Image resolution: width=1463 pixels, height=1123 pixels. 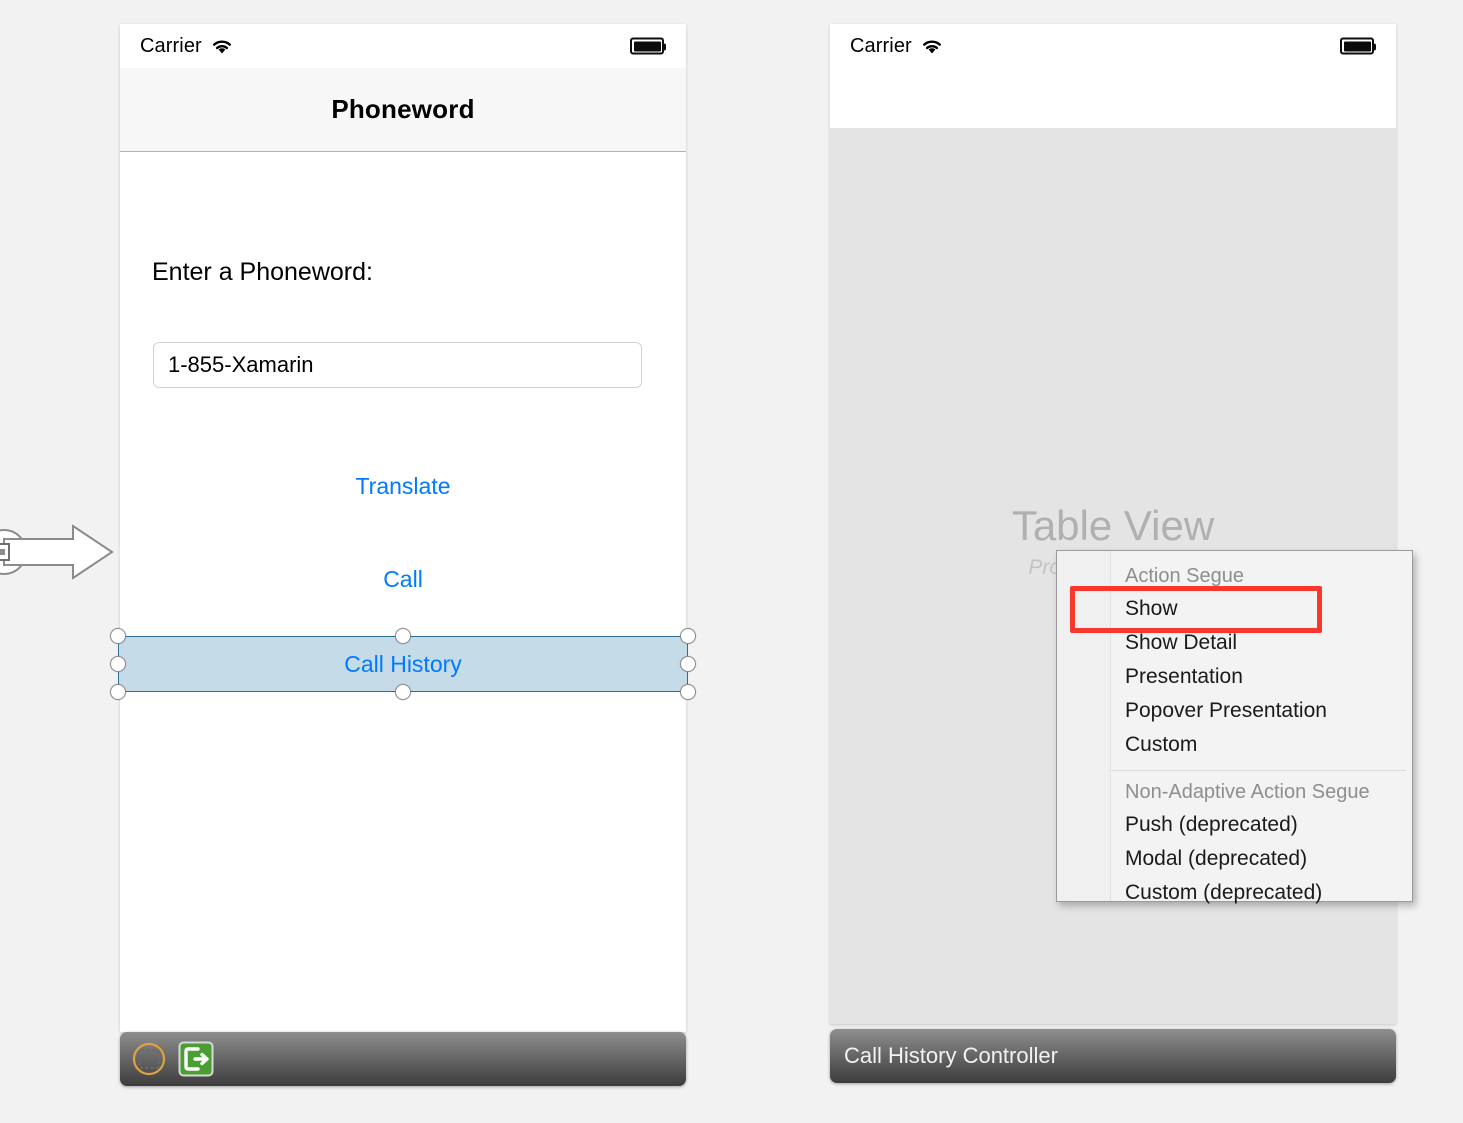 What do you see at coordinates (1261, 893) in the screenshot?
I see `menu-item-custom-deprecated: Custom (deprecated)` at bounding box center [1261, 893].